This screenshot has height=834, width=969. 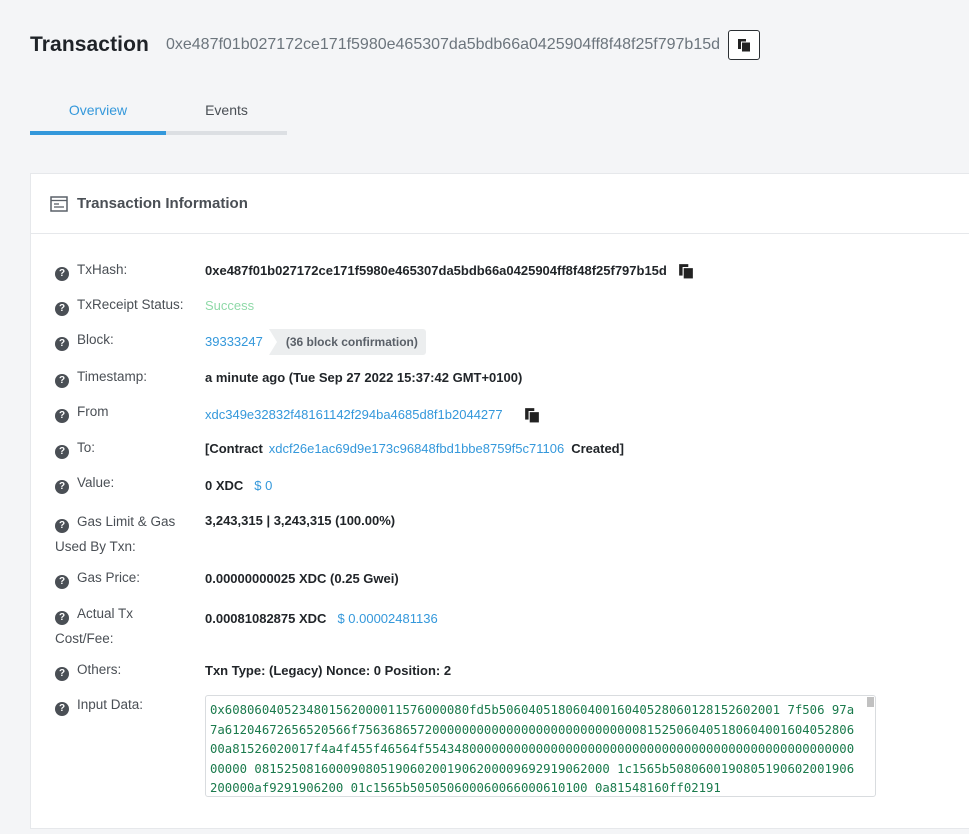 I want to click on receipt-icon, so click(x=59, y=203).